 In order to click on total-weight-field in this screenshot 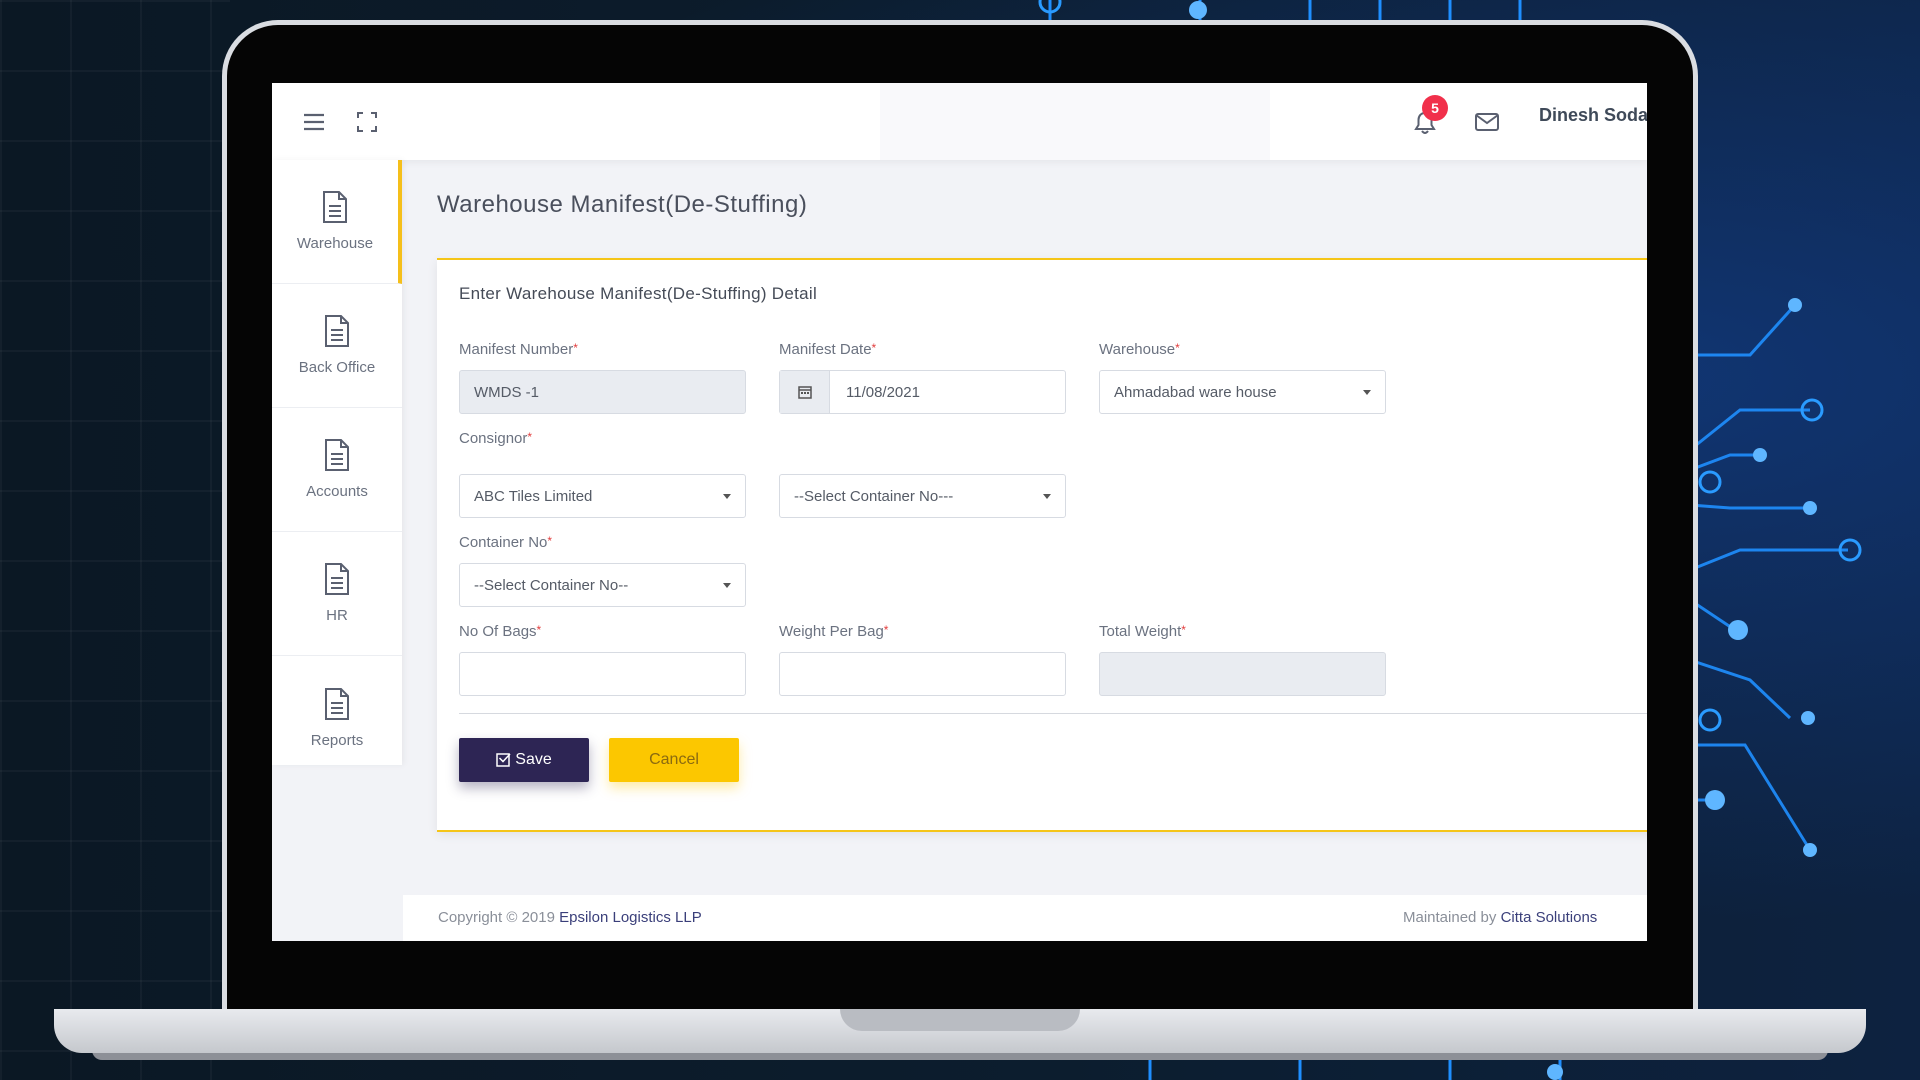, I will do `click(1242, 674)`.